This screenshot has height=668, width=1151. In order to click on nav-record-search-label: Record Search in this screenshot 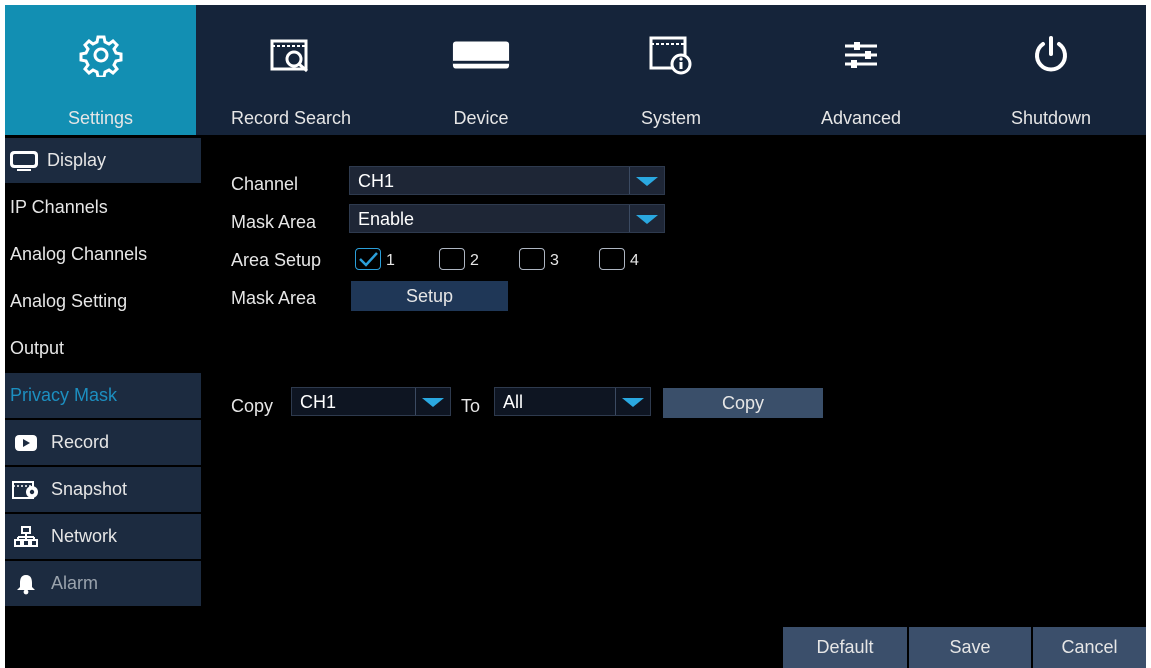, I will do `click(291, 118)`.